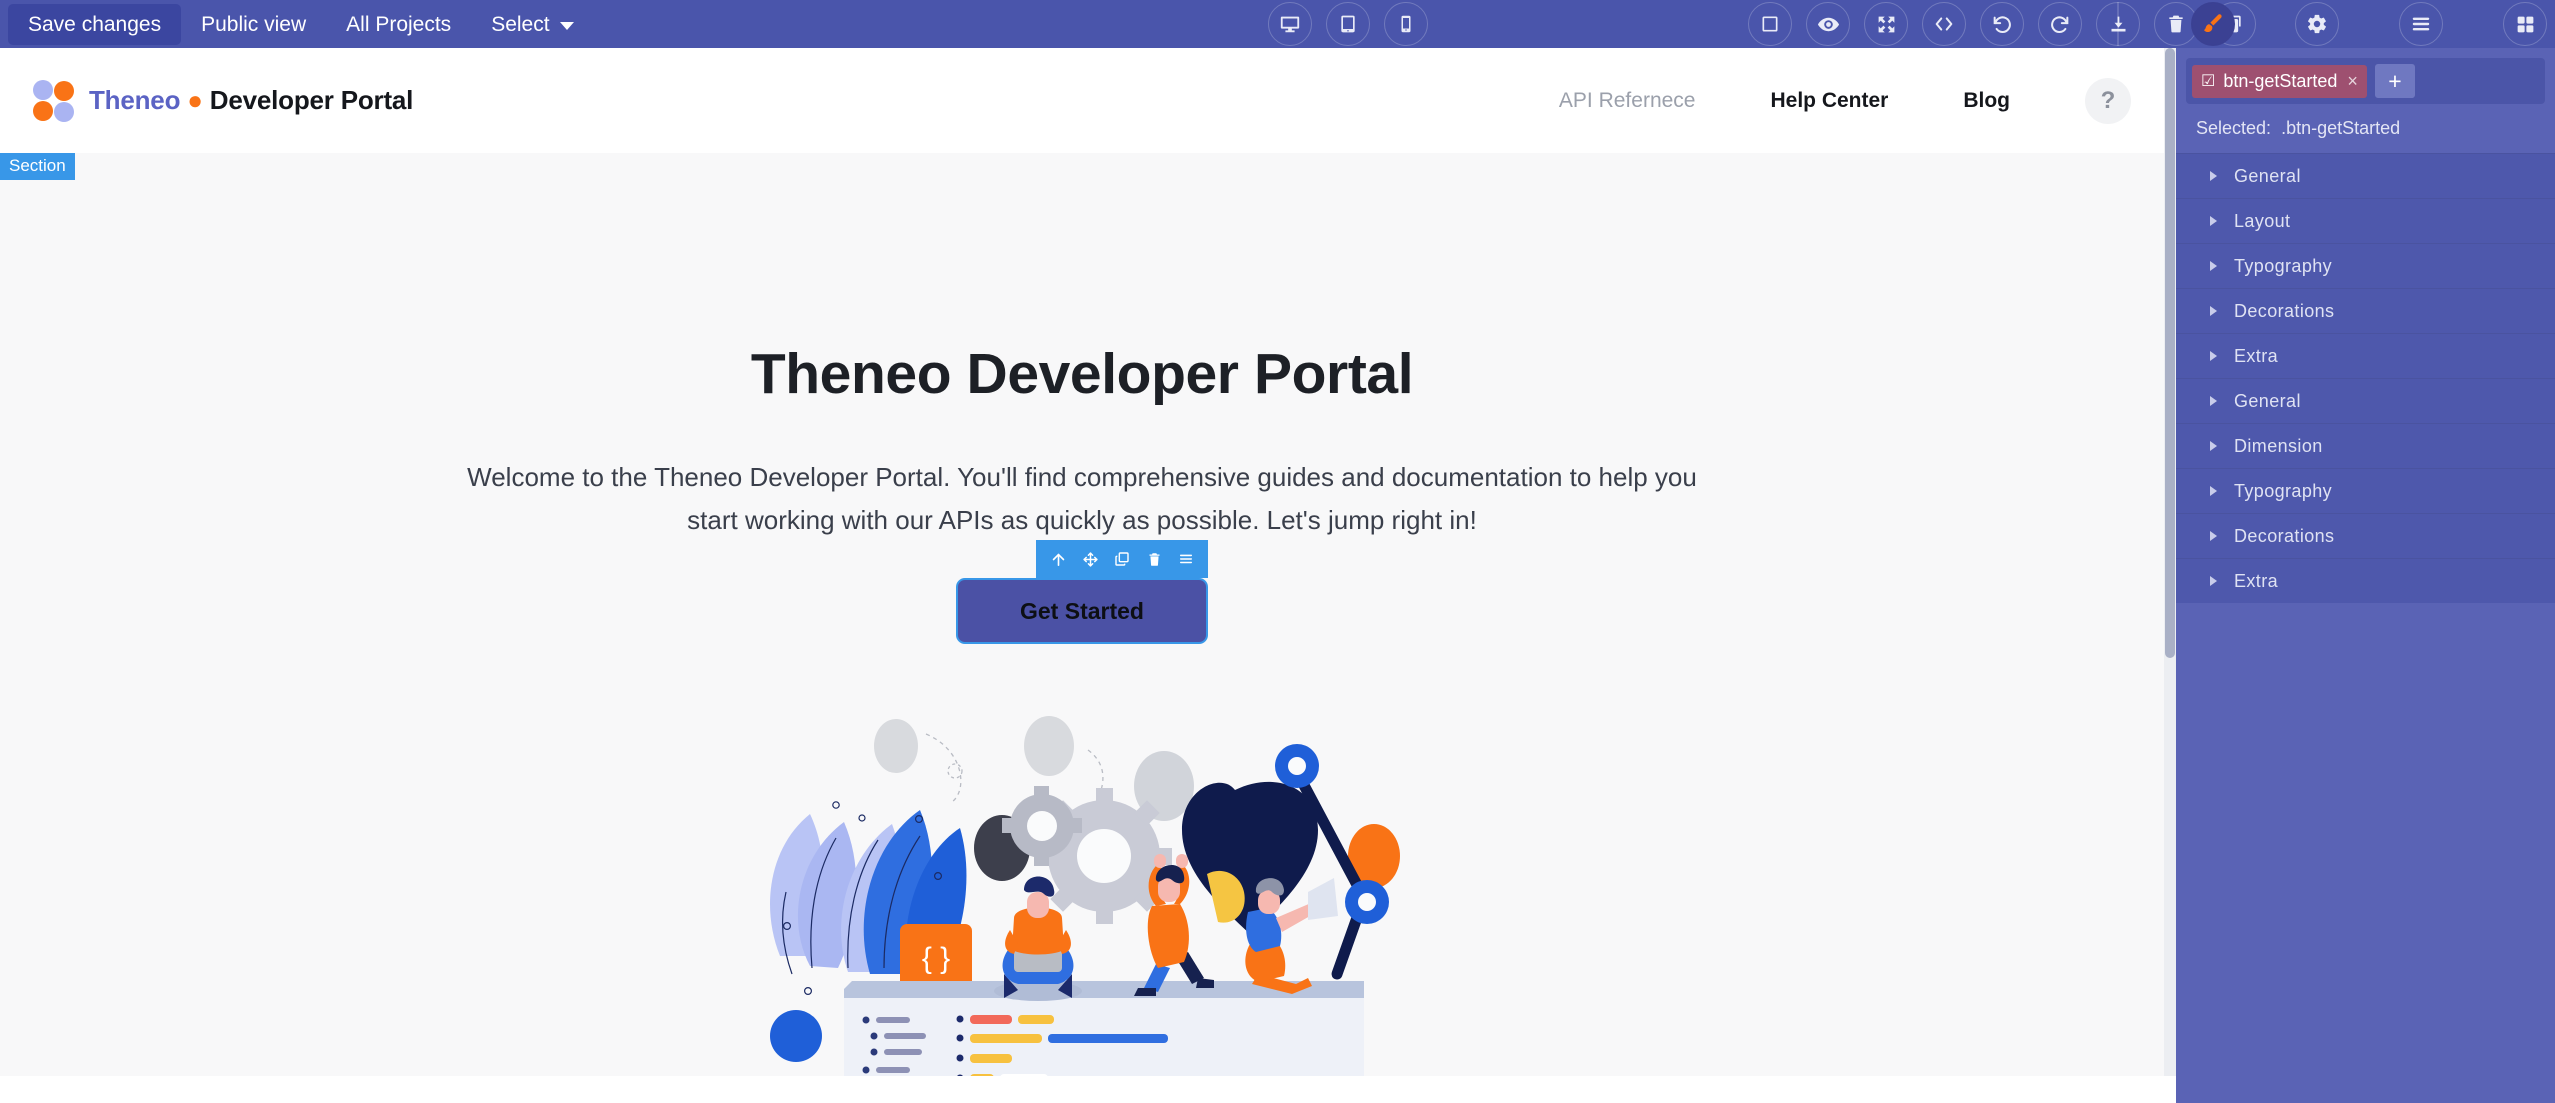 This screenshot has width=2555, height=1103. What do you see at coordinates (2365, 535) in the screenshot?
I see `sector-decorations-2: Decorations` at bounding box center [2365, 535].